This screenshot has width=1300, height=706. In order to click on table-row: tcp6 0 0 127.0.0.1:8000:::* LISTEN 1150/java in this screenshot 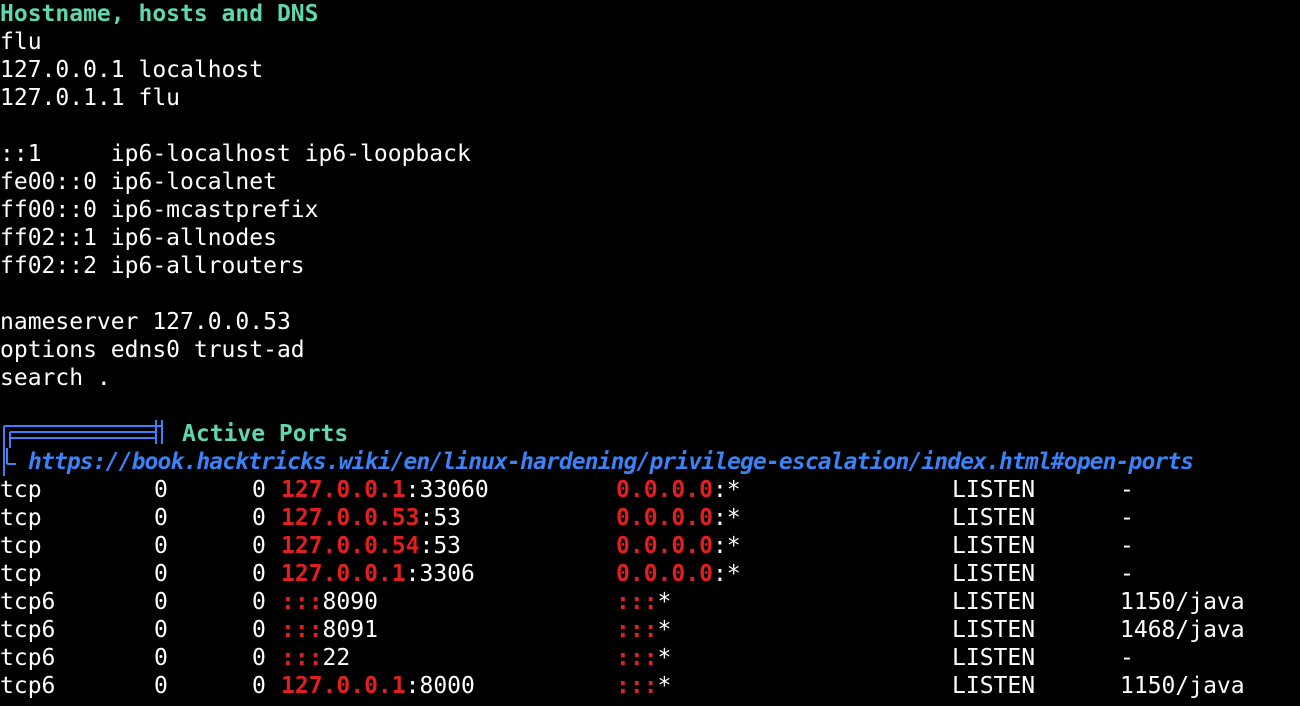, I will do `click(650, 686)`.